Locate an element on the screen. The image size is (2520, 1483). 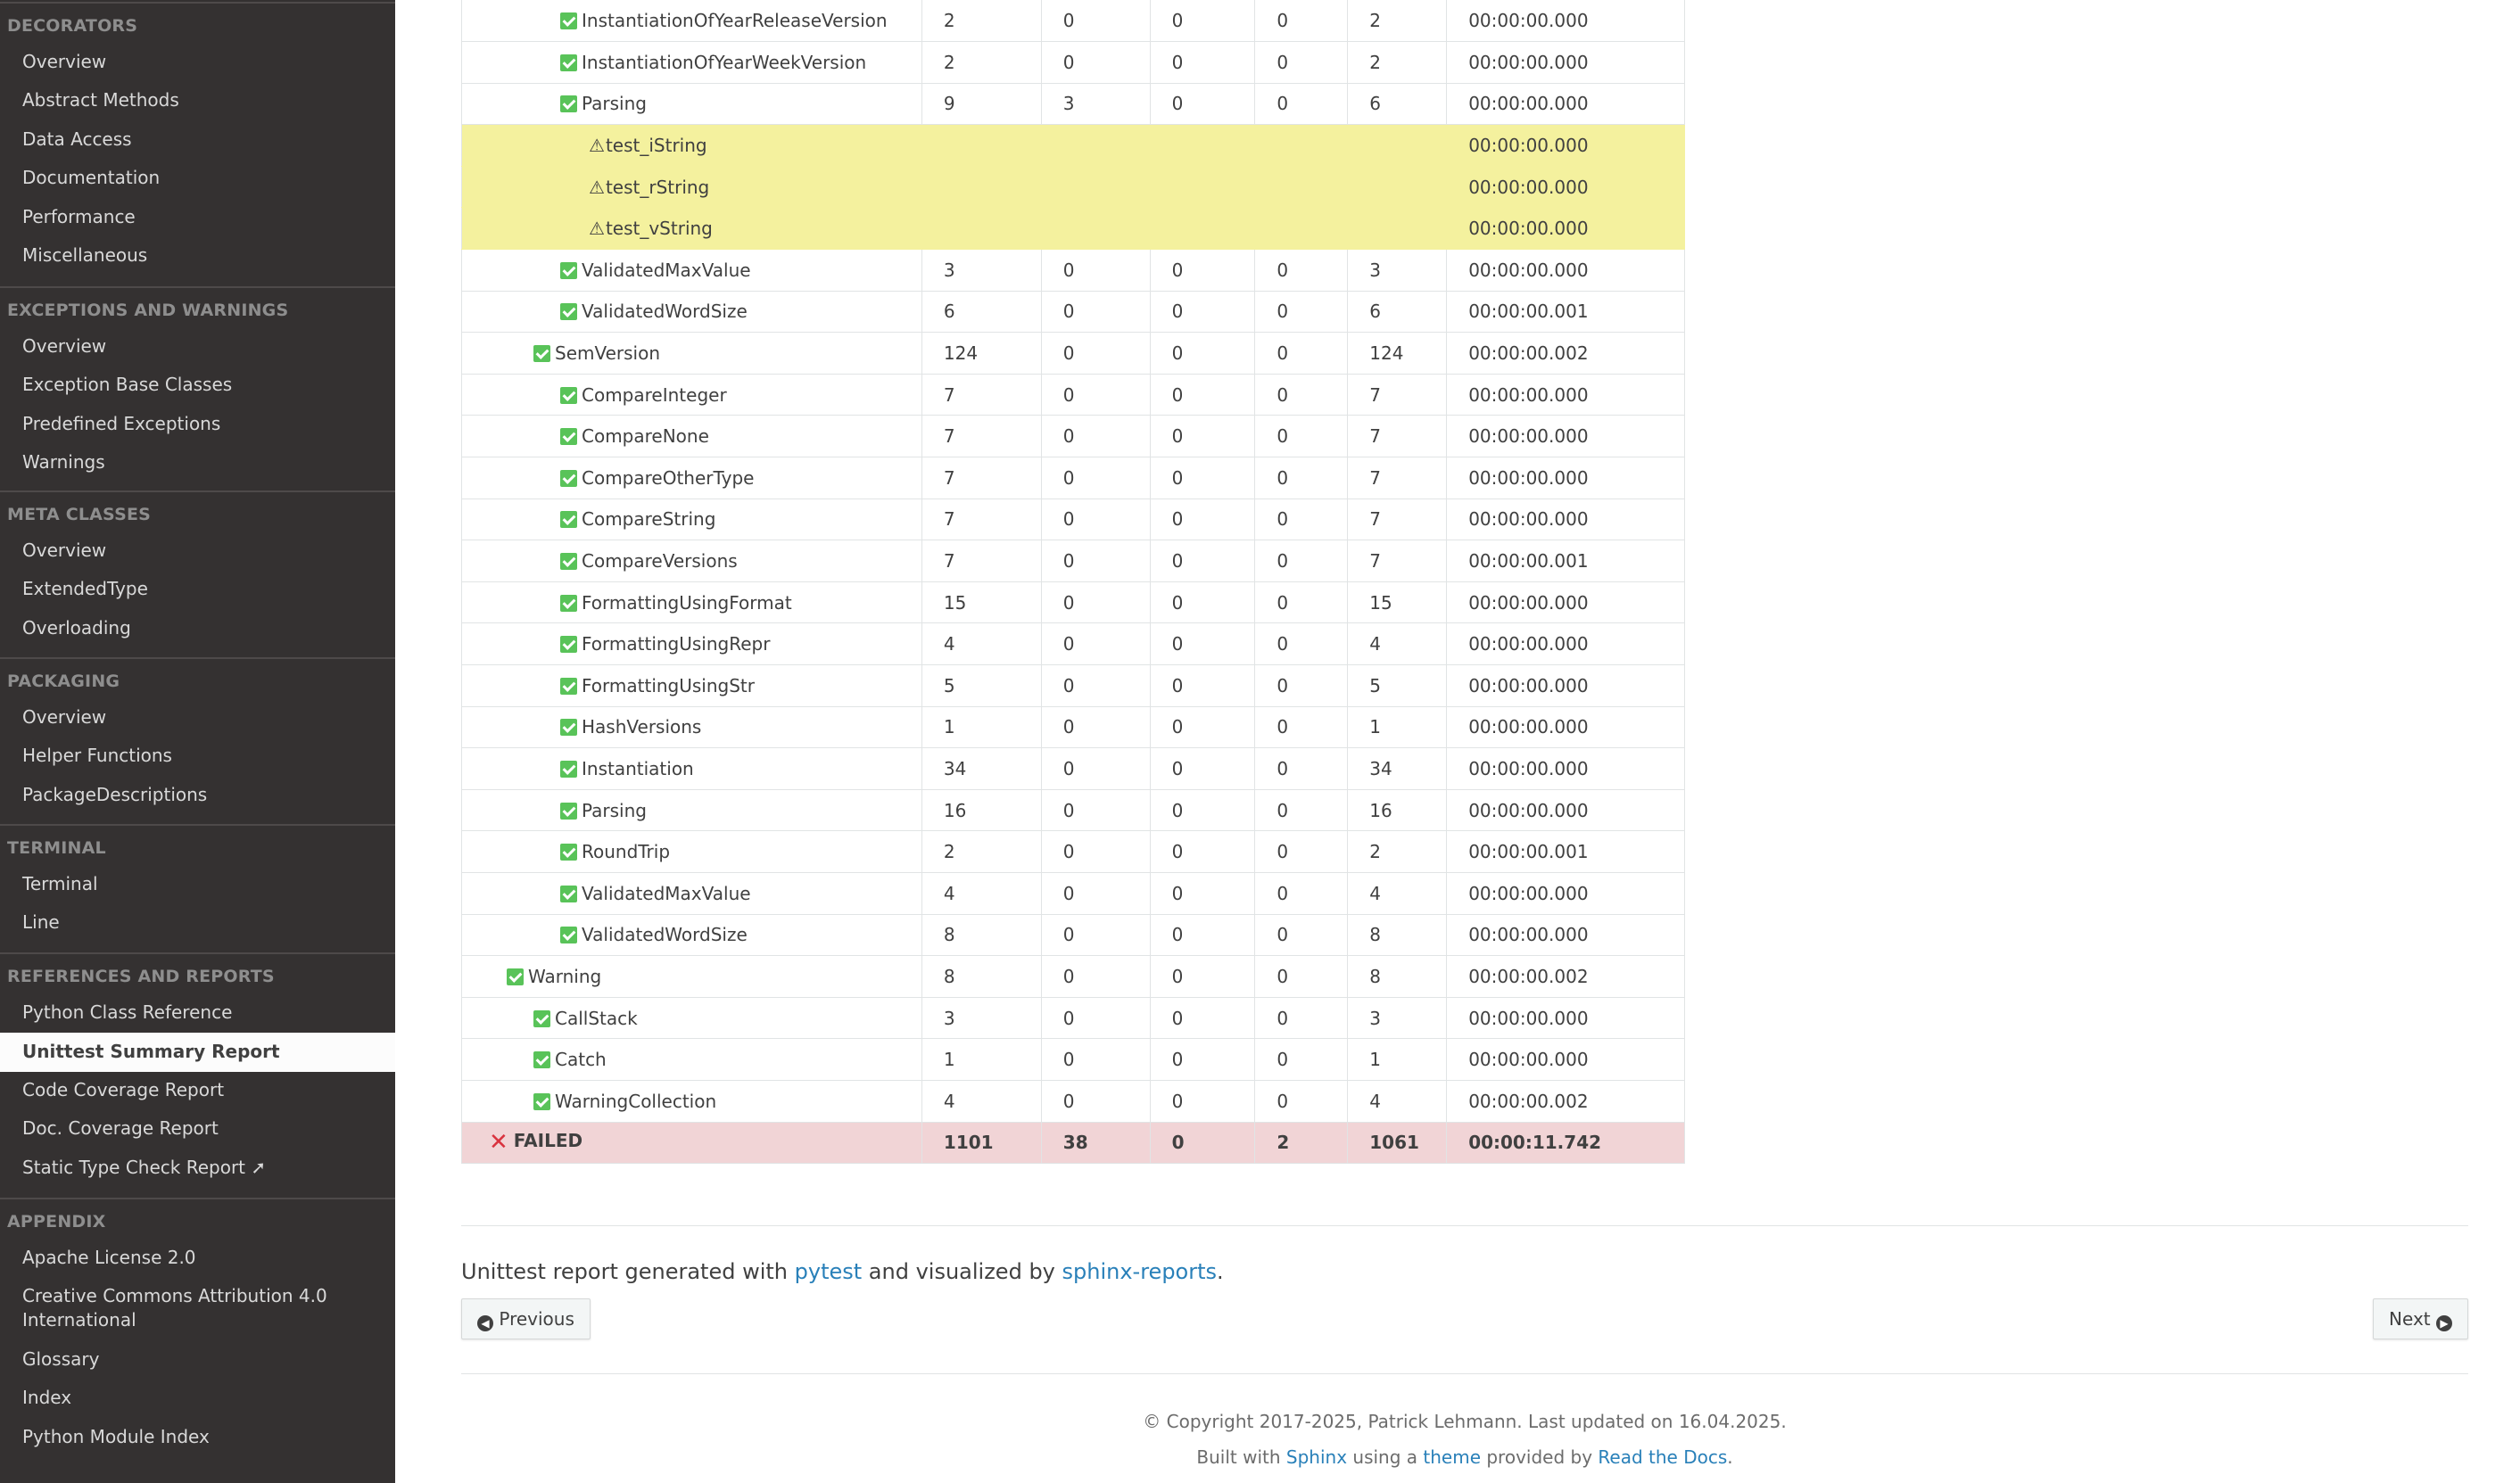
passed-cell: 6 is located at coordinates (1397, 105).